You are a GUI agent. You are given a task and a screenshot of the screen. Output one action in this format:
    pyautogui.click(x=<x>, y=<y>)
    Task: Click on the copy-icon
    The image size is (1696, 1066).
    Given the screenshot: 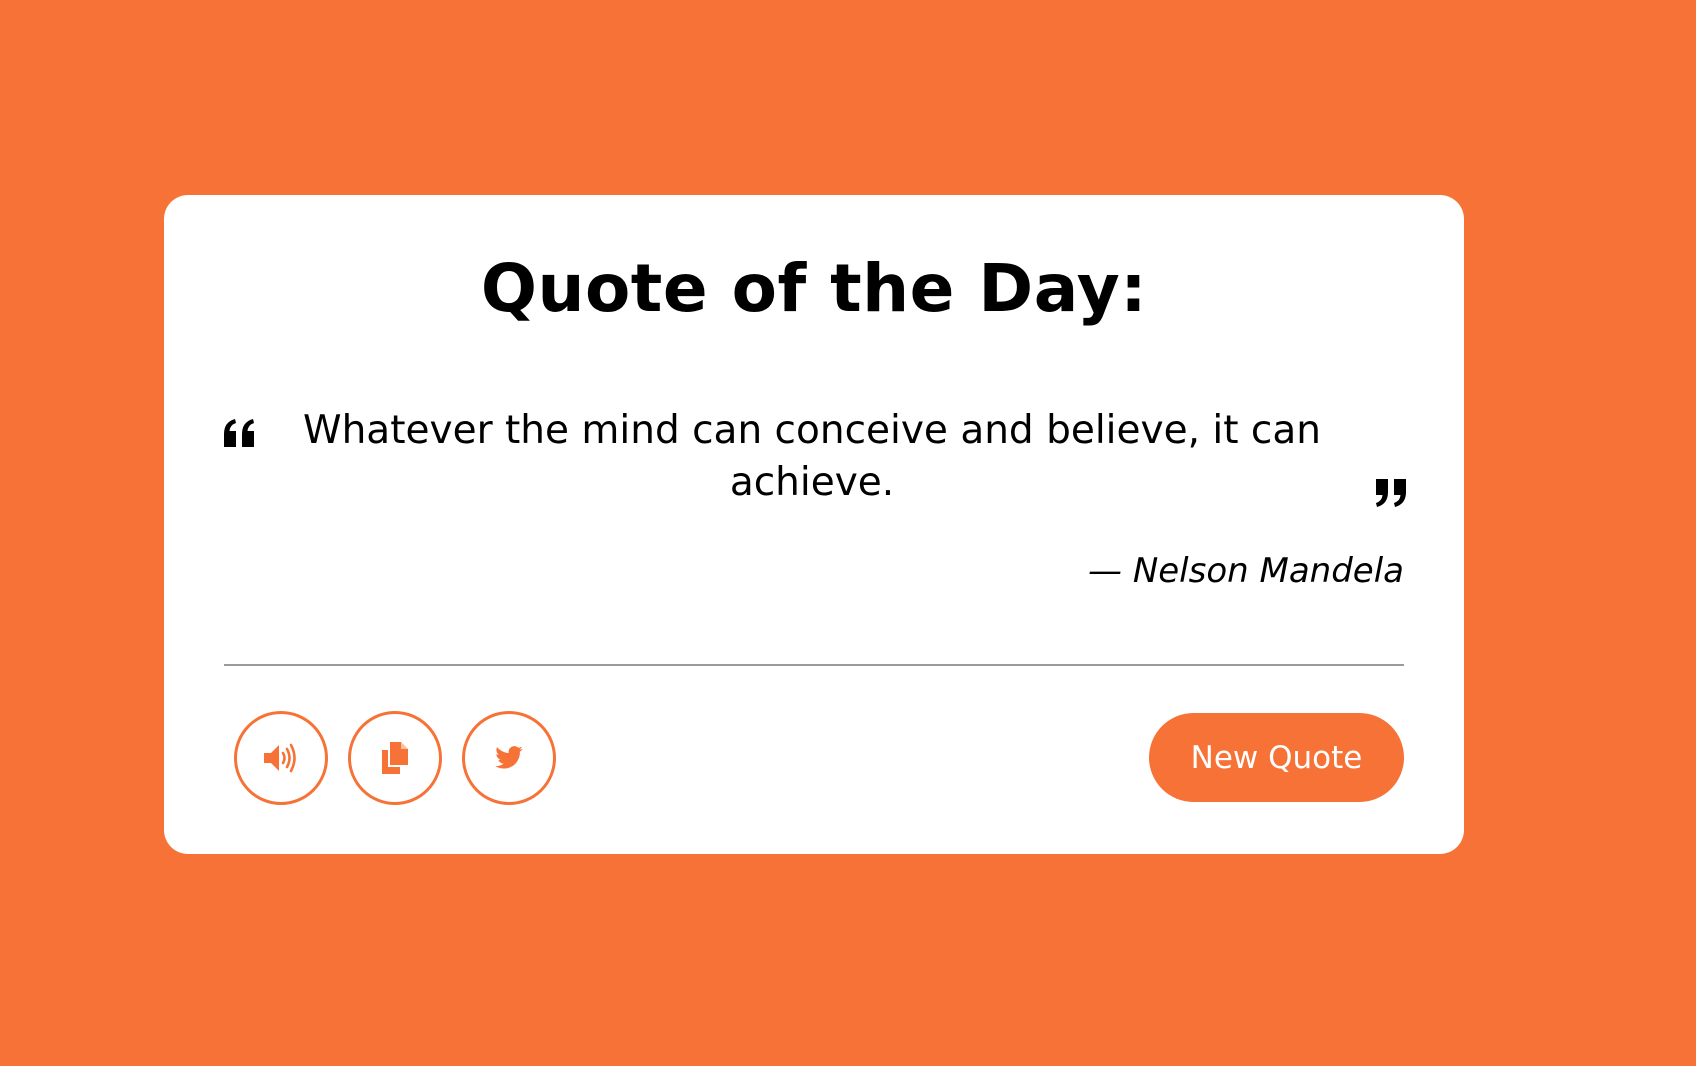 What is the action you would take?
    pyautogui.click(x=395, y=758)
    